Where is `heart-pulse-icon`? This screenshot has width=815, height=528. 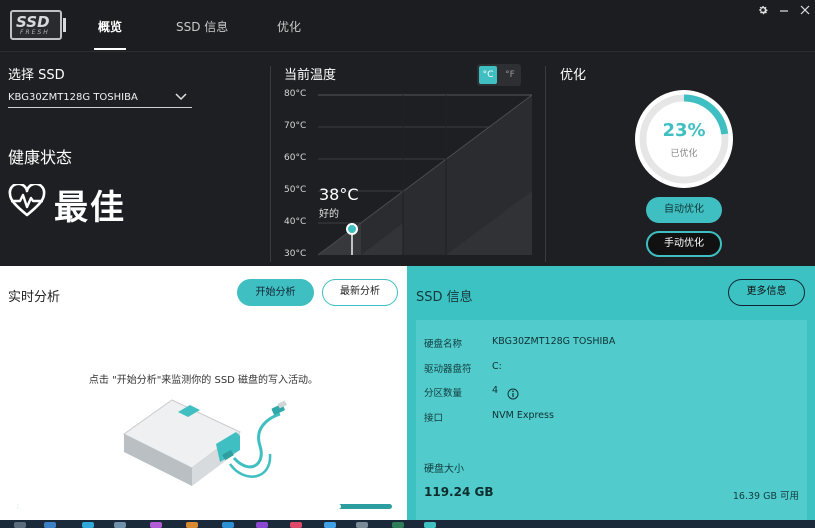 heart-pulse-icon is located at coordinates (27, 200).